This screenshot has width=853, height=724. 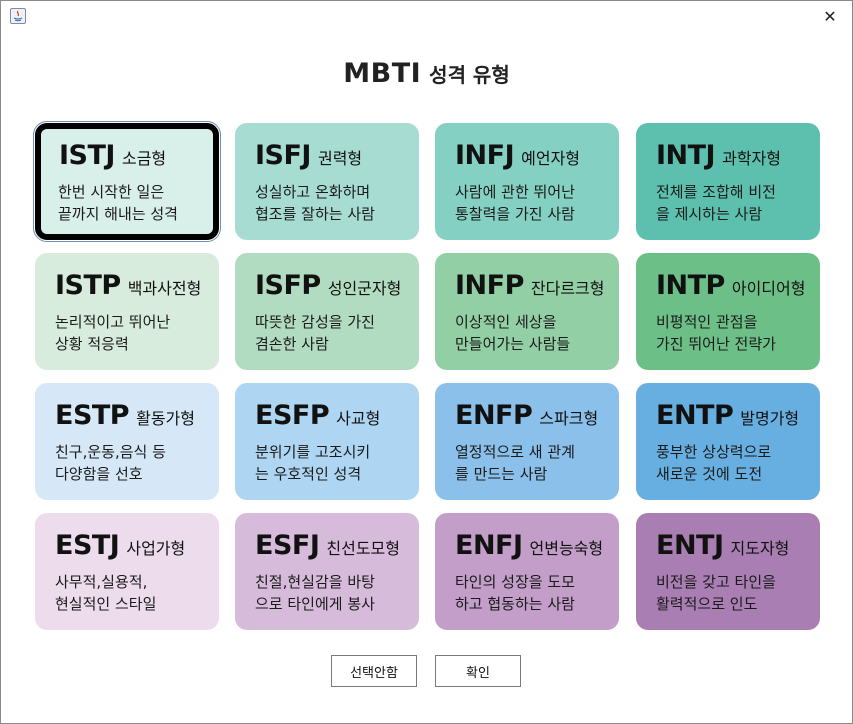 What do you see at coordinates (426, 73) in the screenshot?
I see `page-title: MBTI 성격 유형` at bounding box center [426, 73].